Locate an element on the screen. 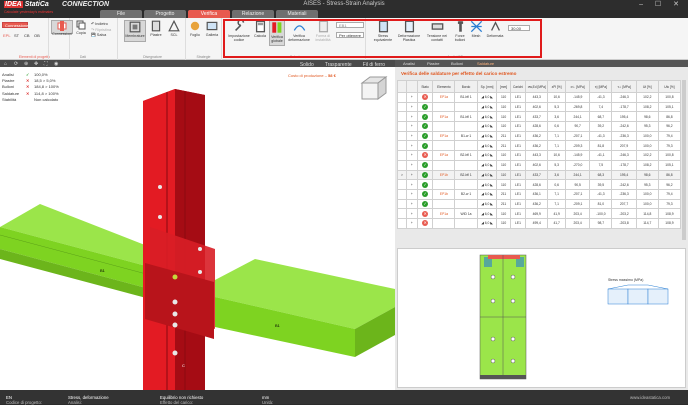 The width and height of the screenshot is (688, 405). plates-button: Piastre is located at coordinates (156, 31).